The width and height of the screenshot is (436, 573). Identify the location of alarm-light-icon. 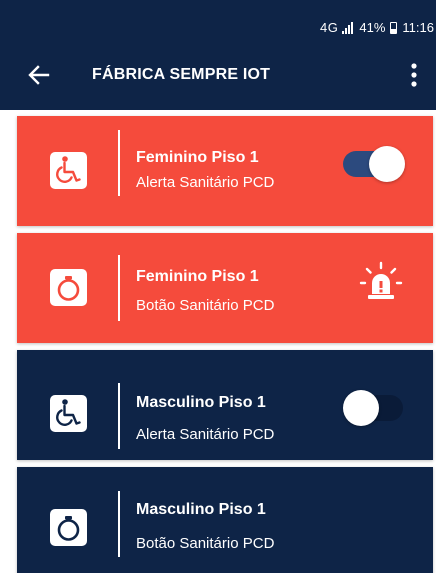
(381, 283).